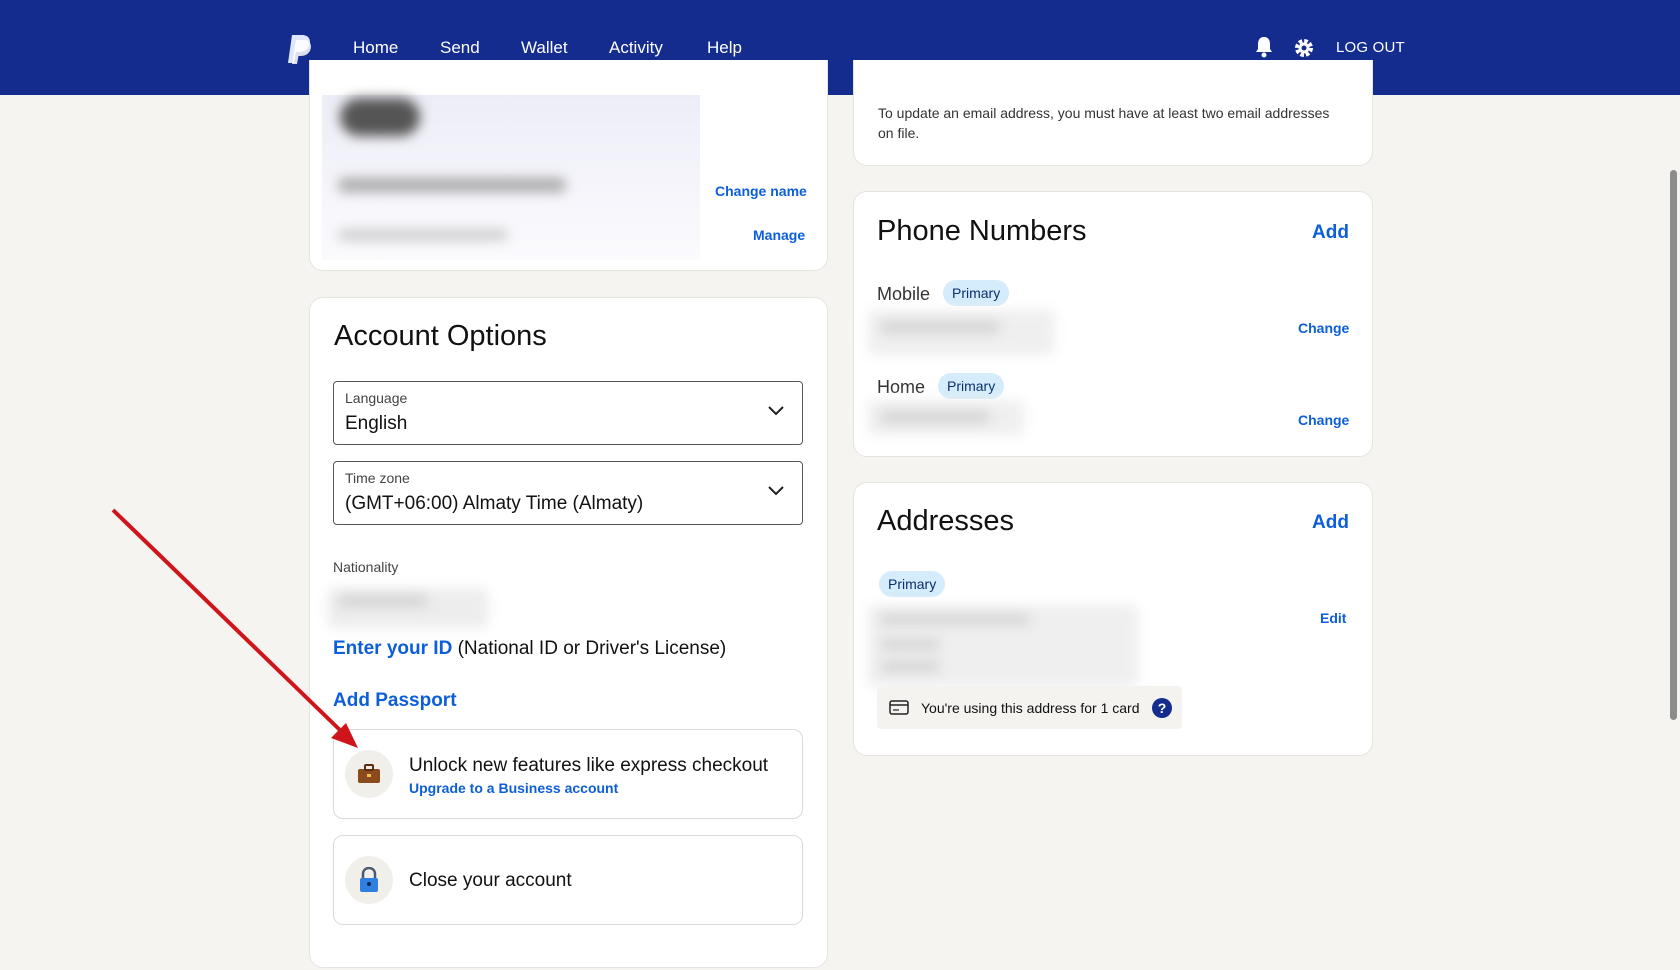 This screenshot has width=1680, height=970. I want to click on nav-wallet: Wallet, so click(544, 48).